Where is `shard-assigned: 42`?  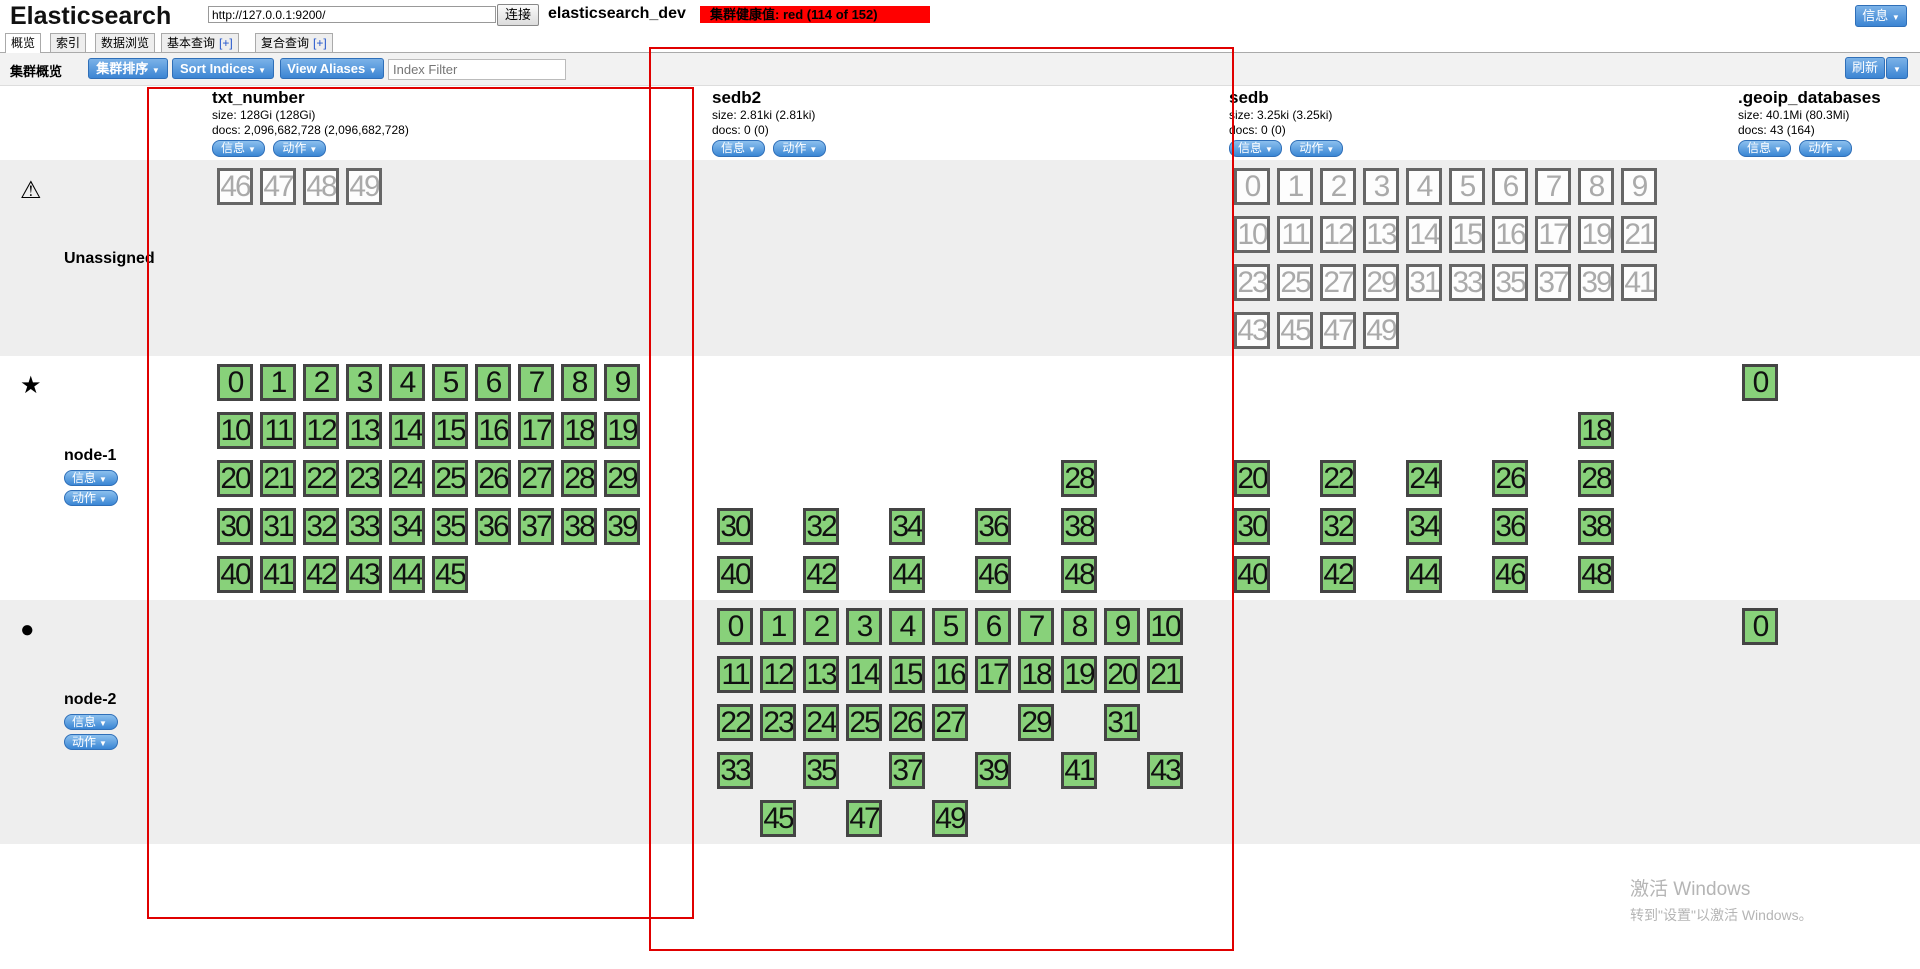 shard-assigned: 42 is located at coordinates (1338, 574).